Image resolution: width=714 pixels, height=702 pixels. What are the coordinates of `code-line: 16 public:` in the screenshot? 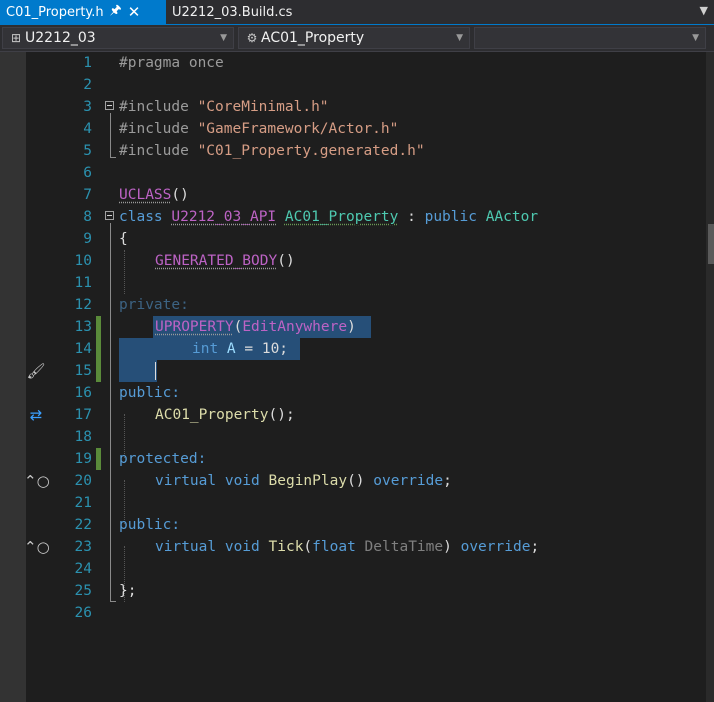 It's located at (353, 393).